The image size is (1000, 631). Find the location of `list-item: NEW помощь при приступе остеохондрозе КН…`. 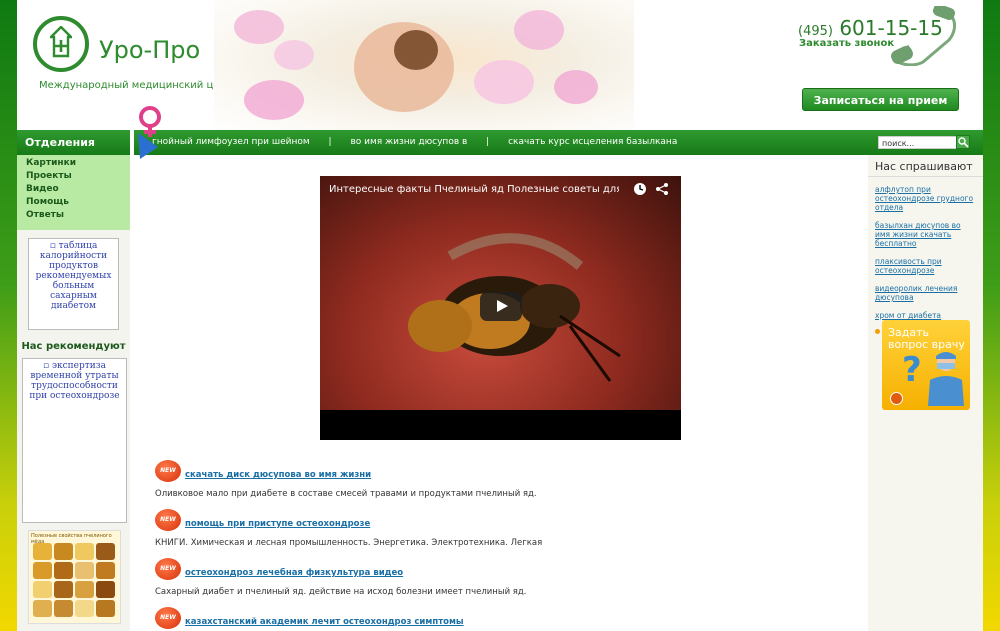

list-item: NEW помощь при приступе остеохондрозе КН… is located at coordinates (505, 531).